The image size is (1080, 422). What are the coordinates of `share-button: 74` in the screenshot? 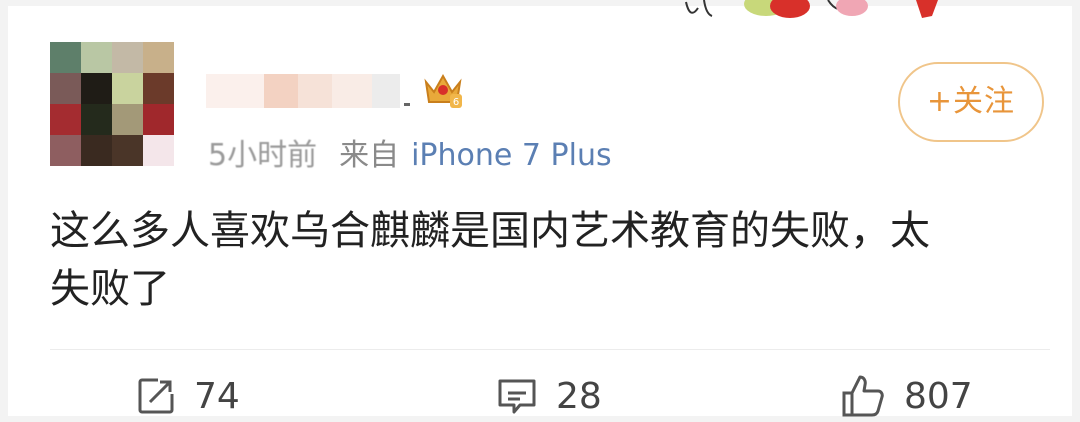 It's located at (188, 396).